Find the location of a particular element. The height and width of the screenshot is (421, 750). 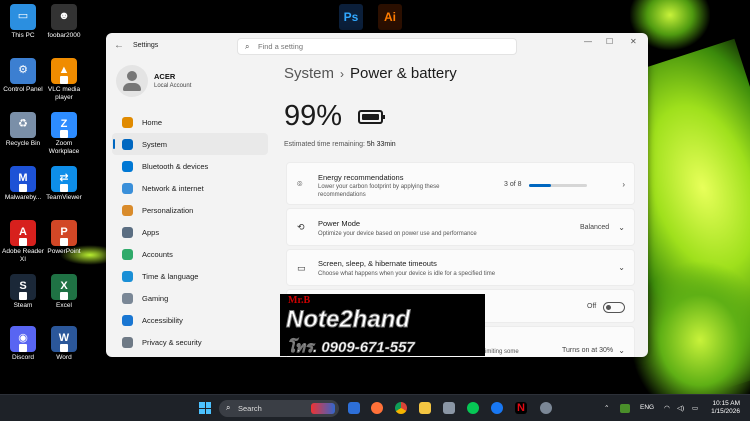

settings-search: ⌕ is located at coordinates (377, 46).